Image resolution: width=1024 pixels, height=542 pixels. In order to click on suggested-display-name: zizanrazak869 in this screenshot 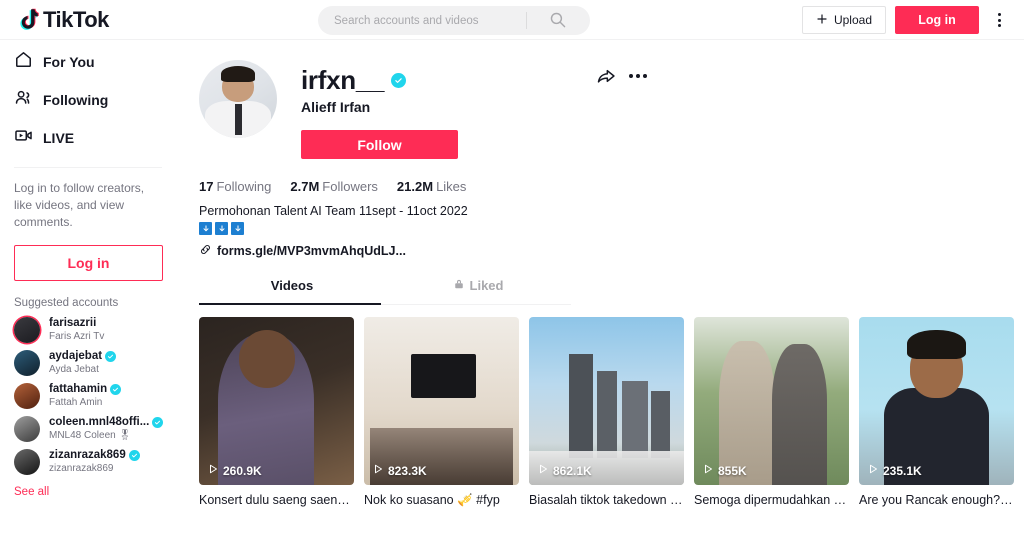, I will do `click(81, 468)`.